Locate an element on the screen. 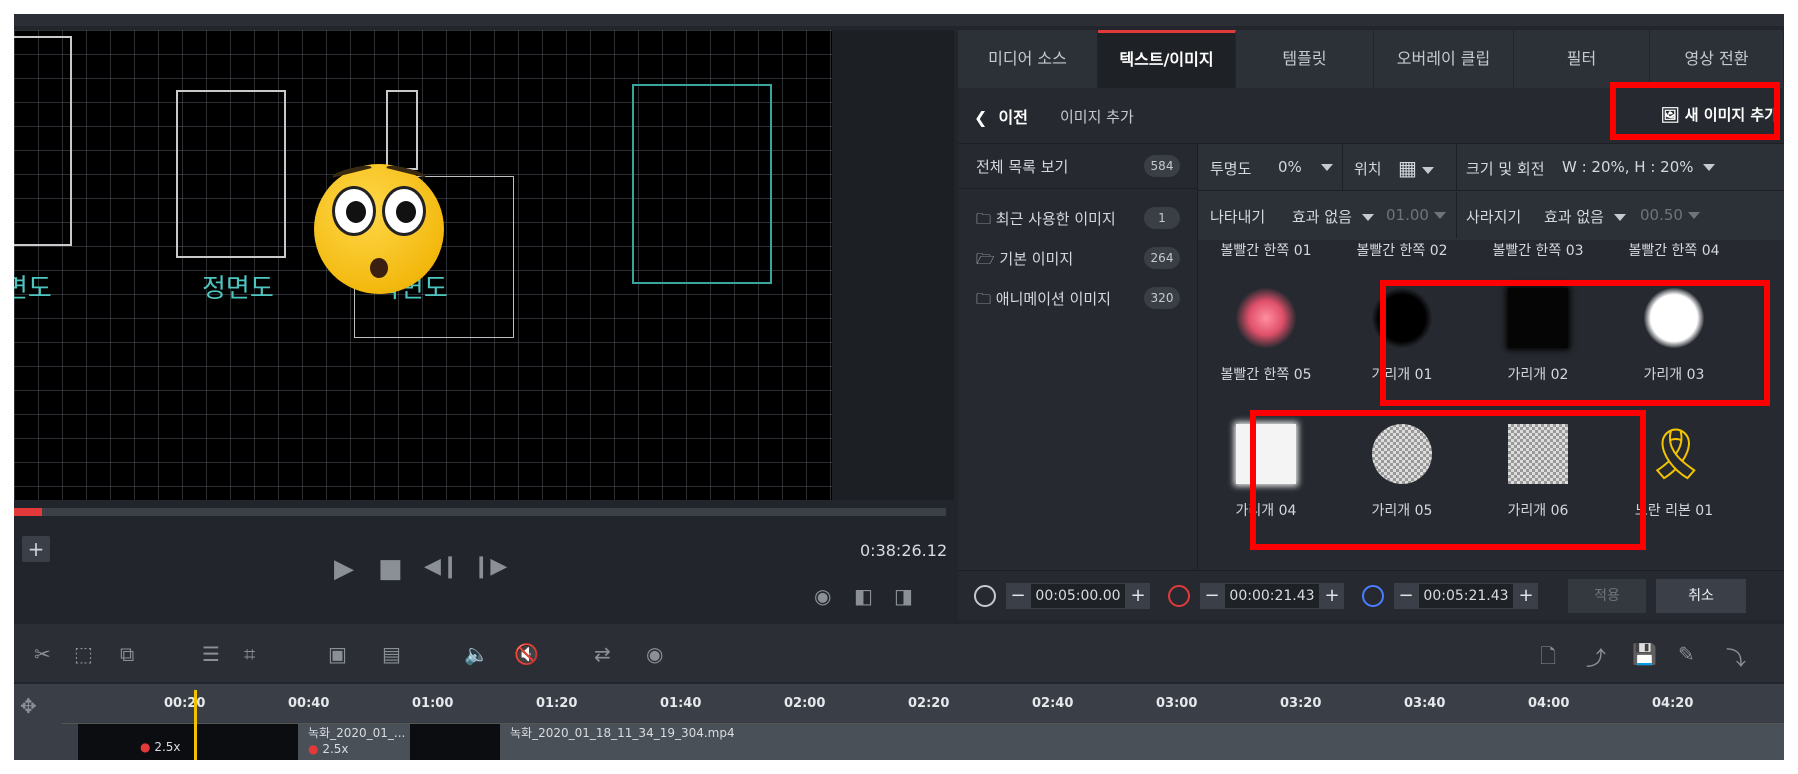 Image resolution: width=1798 pixels, height=774 pixels. grid-icon: ▦ is located at coordinates (1407, 168).